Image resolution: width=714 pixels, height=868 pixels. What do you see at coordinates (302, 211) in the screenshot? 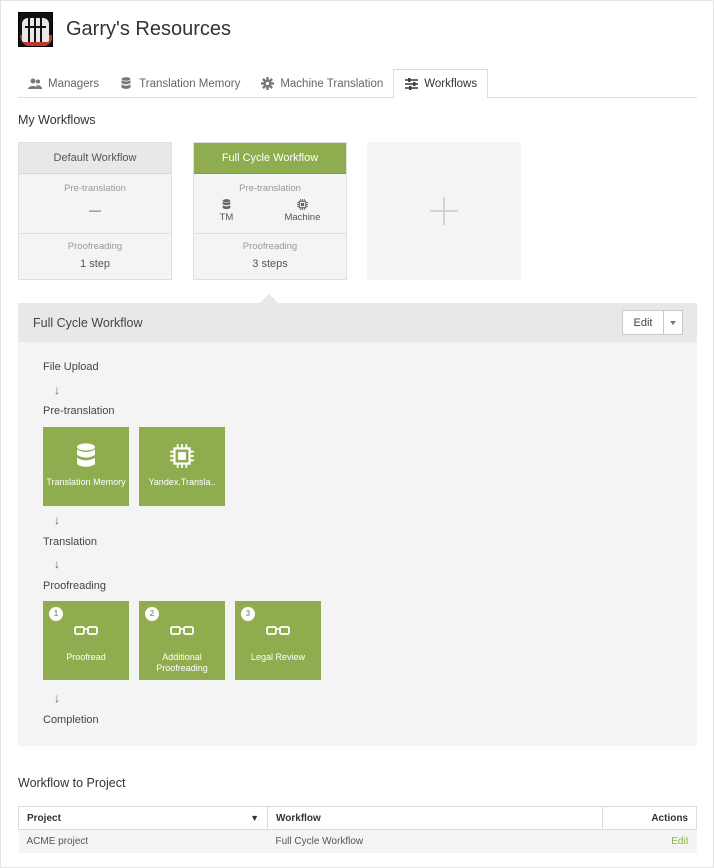
I see `pretranslation-item-machine: Machine` at bounding box center [302, 211].